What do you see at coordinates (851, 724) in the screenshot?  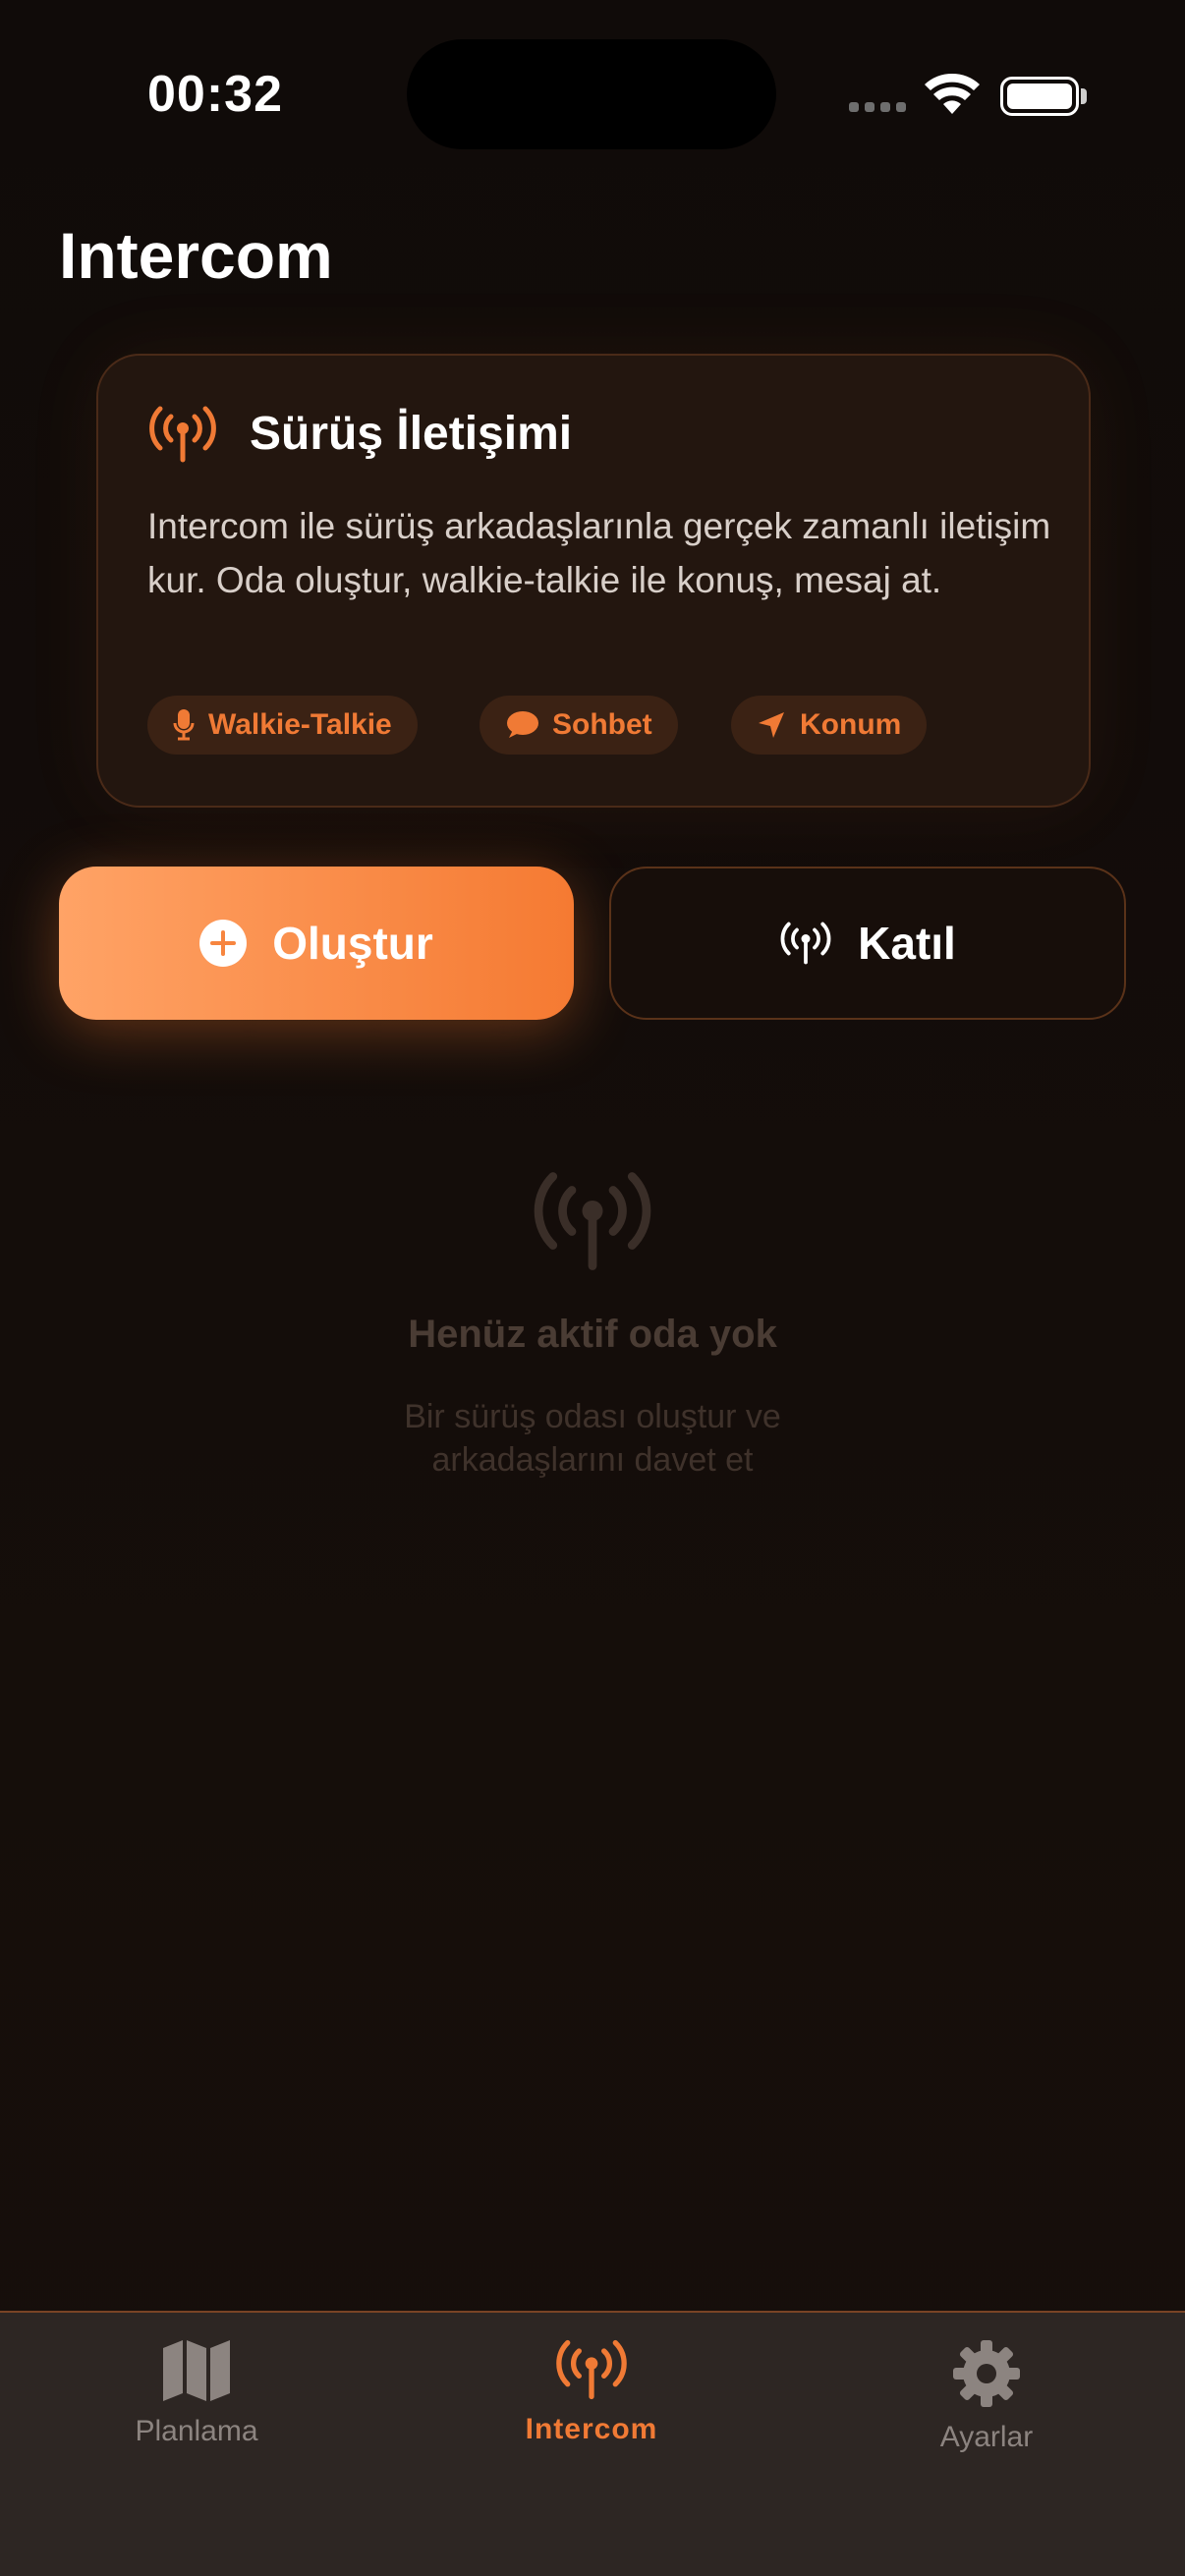 I see `chip-label: Konum` at bounding box center [851, 724].